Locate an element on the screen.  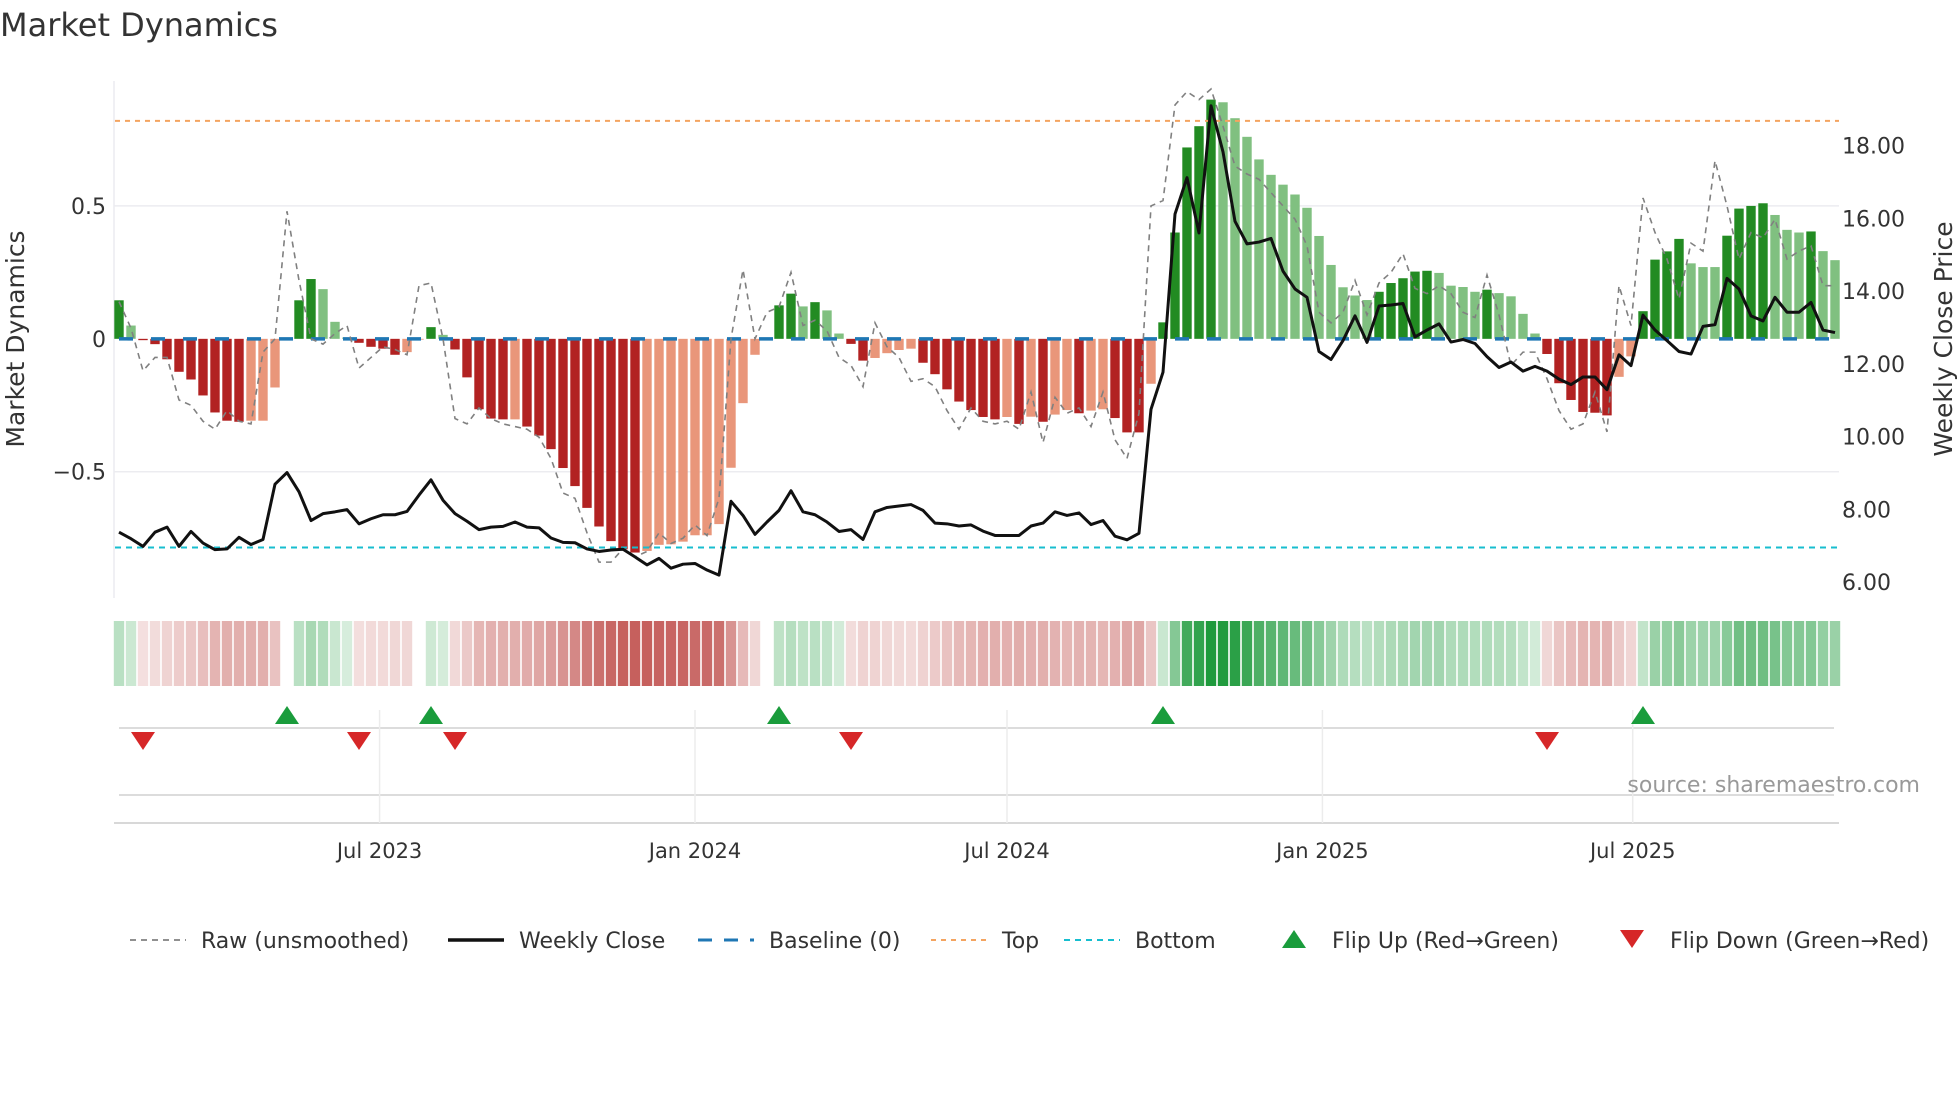
y2-tick-label: 6.00 is located at coordinates (1866, 583).